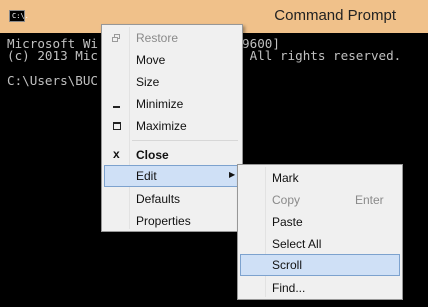 The height and width of the screenshot is (307, 428). I want to click on menu-item-mark: Mark, so click(320, 178).